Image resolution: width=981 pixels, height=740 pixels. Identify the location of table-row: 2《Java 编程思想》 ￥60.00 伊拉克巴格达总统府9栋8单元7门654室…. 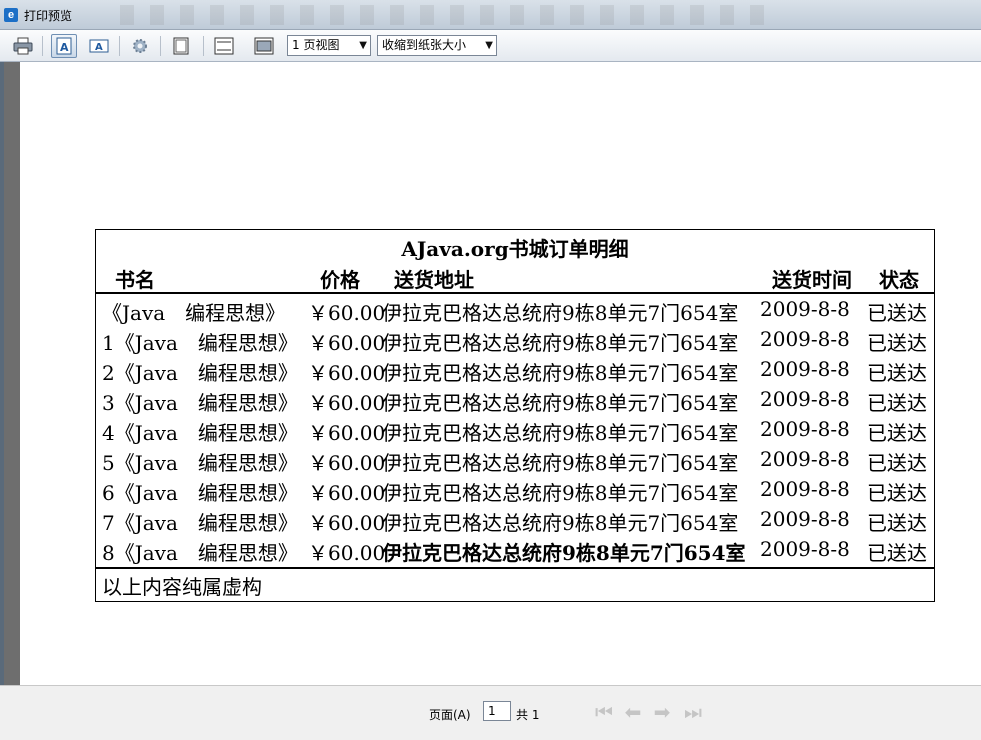
(515, 369).